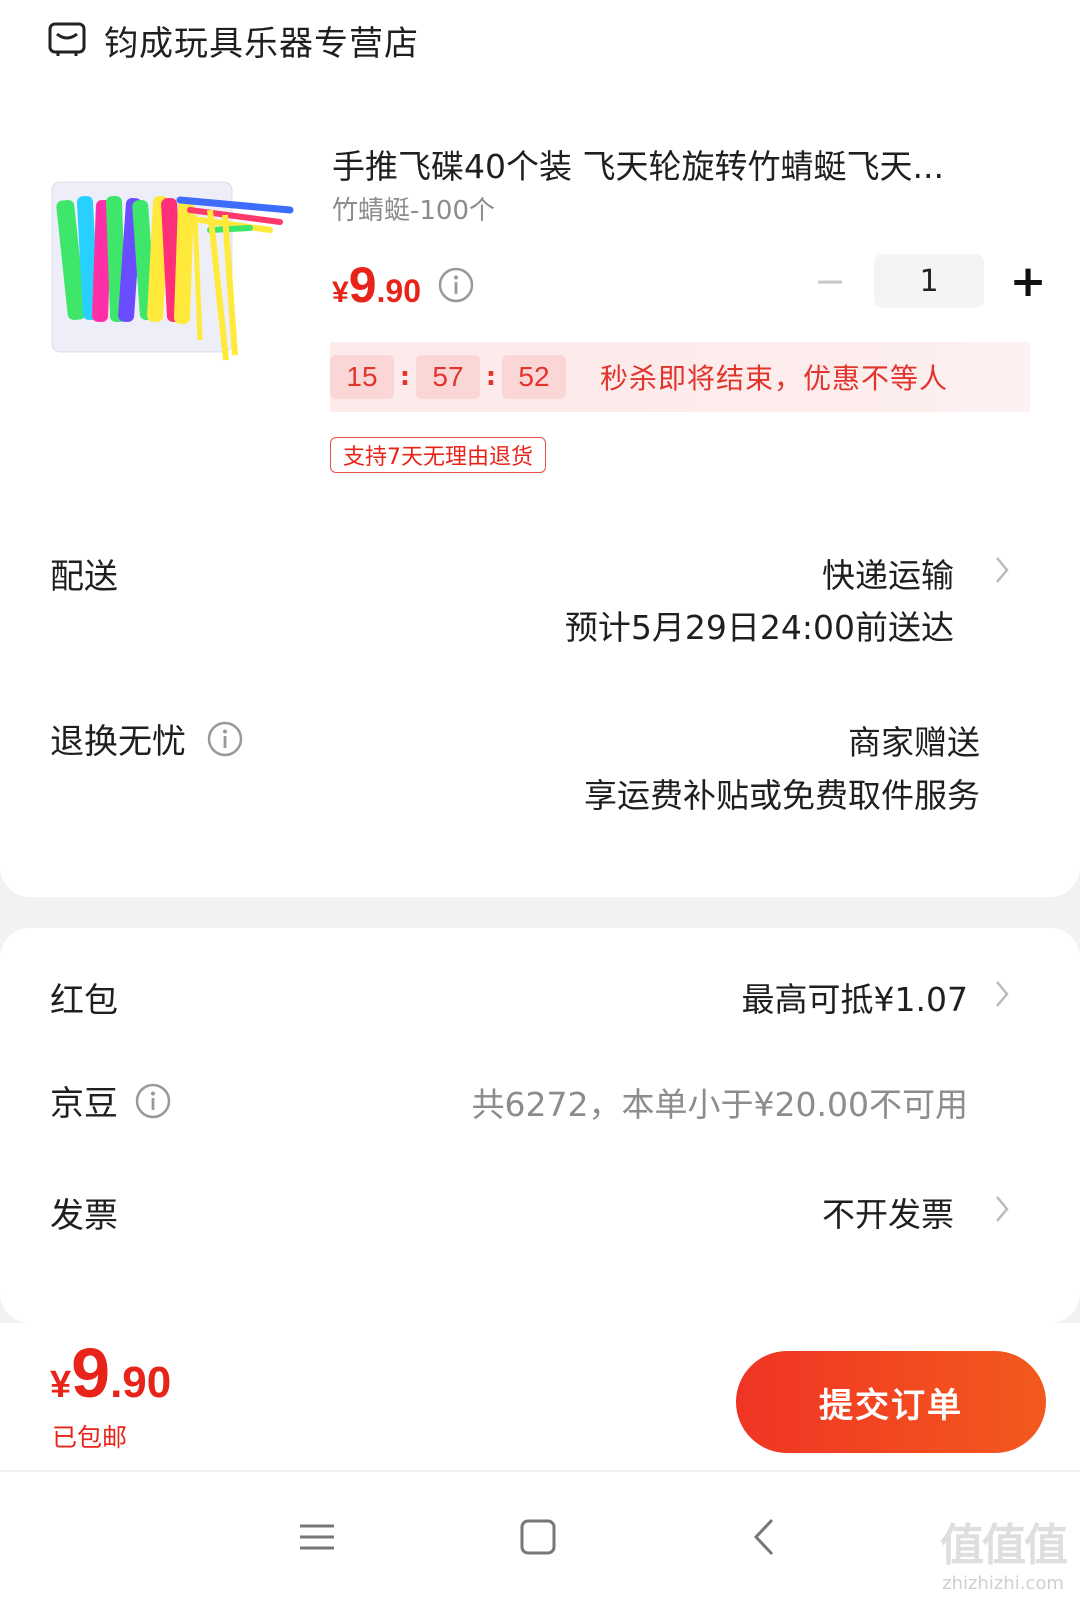 The height and width of the screenshot is (1602, 1080). I want to click on countdown-minutes: 57, so click(448, 377).